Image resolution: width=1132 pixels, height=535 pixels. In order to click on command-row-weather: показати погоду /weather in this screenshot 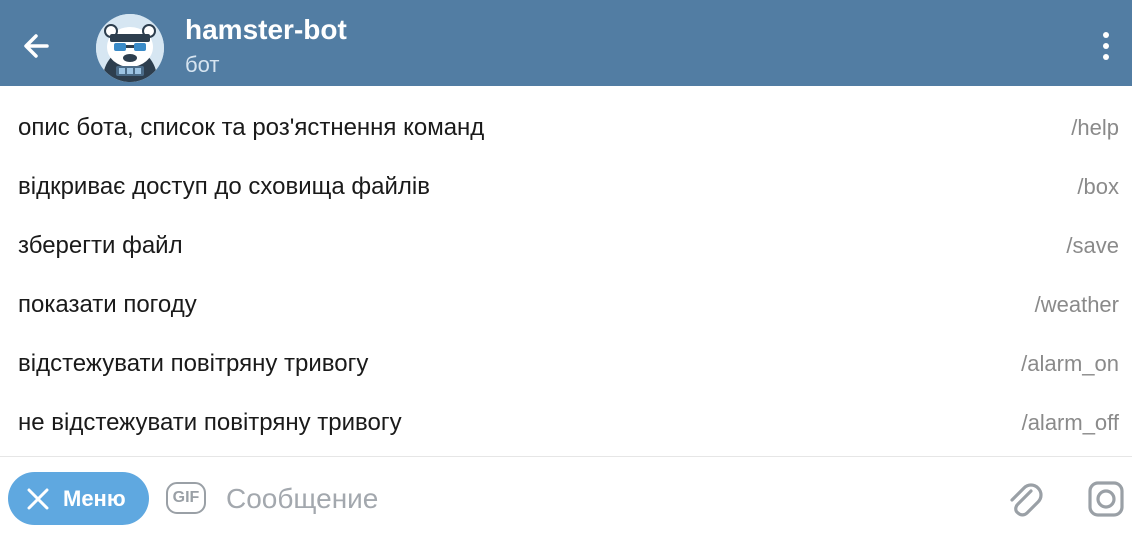, I will do `click(566, 305)`.